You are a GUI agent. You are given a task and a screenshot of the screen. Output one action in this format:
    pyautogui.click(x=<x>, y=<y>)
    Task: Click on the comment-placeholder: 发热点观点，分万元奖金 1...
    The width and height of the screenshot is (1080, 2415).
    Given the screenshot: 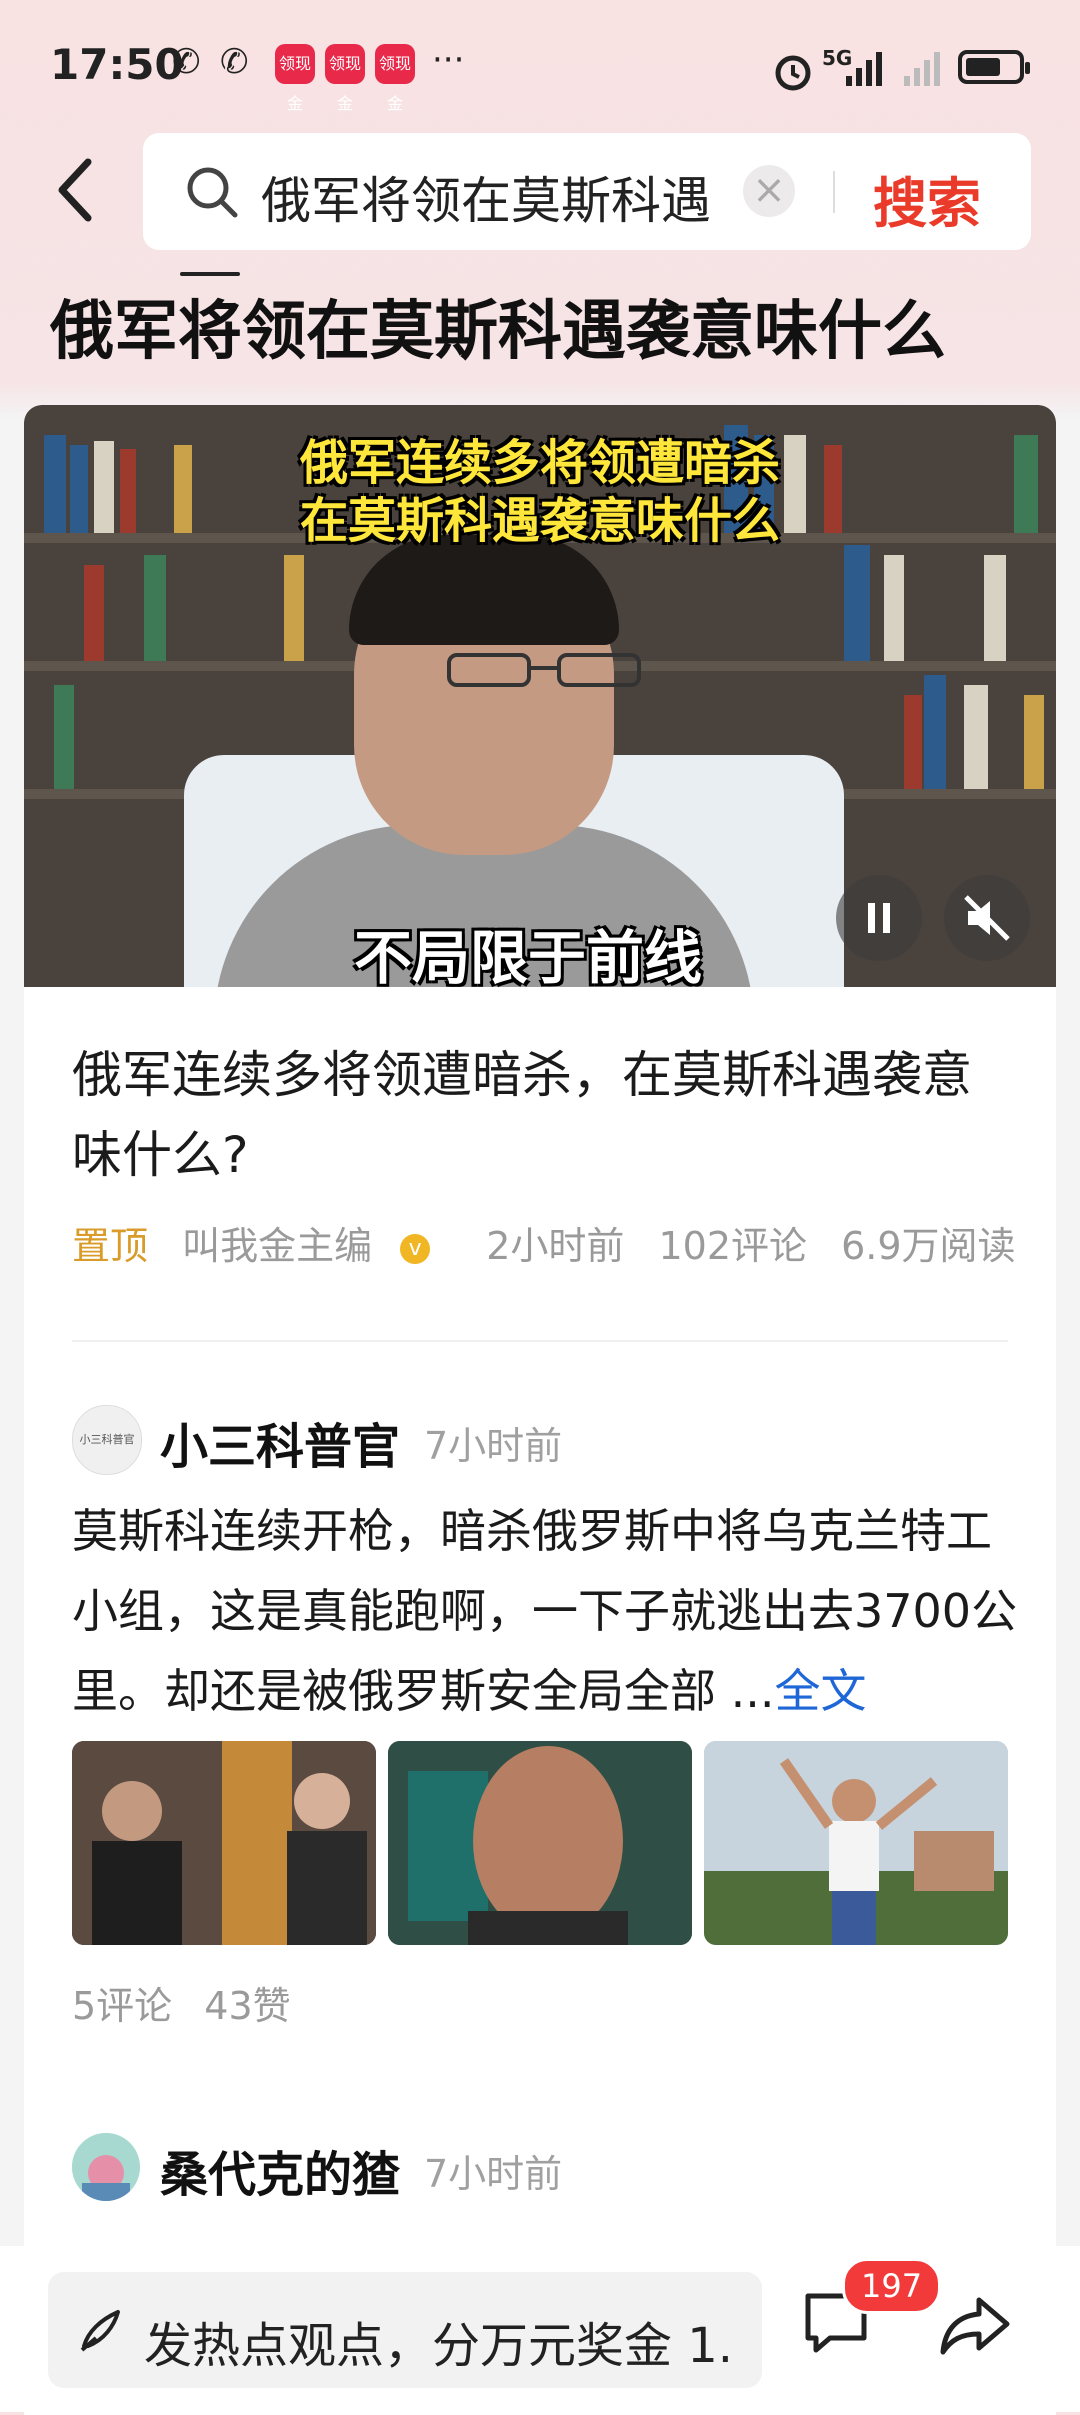 What is the action you would take?
    pyautogui.click(x=439, y=2346)
    